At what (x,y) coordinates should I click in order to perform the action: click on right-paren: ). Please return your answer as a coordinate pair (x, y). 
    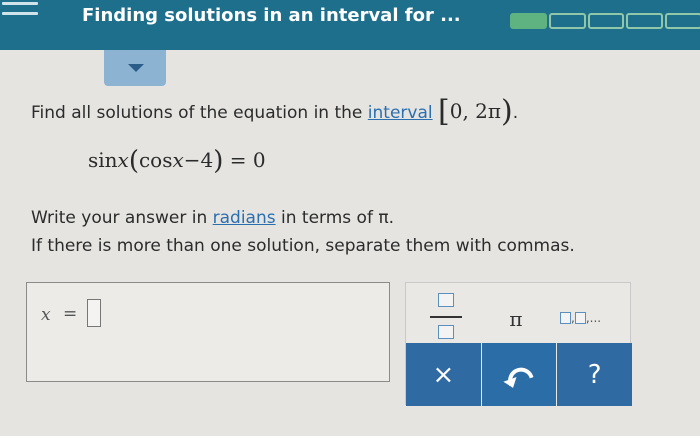
    Looking at the image, I should click on (507, 111).